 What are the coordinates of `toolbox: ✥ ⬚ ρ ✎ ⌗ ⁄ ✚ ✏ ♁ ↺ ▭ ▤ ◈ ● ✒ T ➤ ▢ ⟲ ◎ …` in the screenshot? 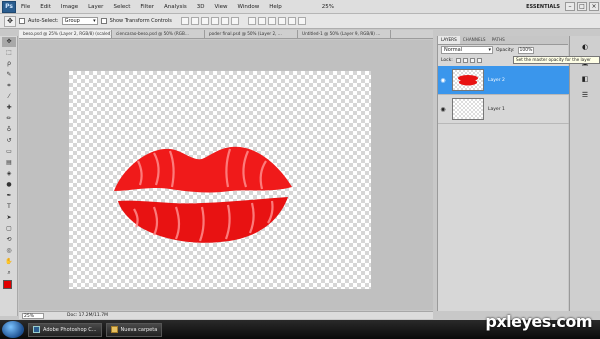 It's located at (9, 176).